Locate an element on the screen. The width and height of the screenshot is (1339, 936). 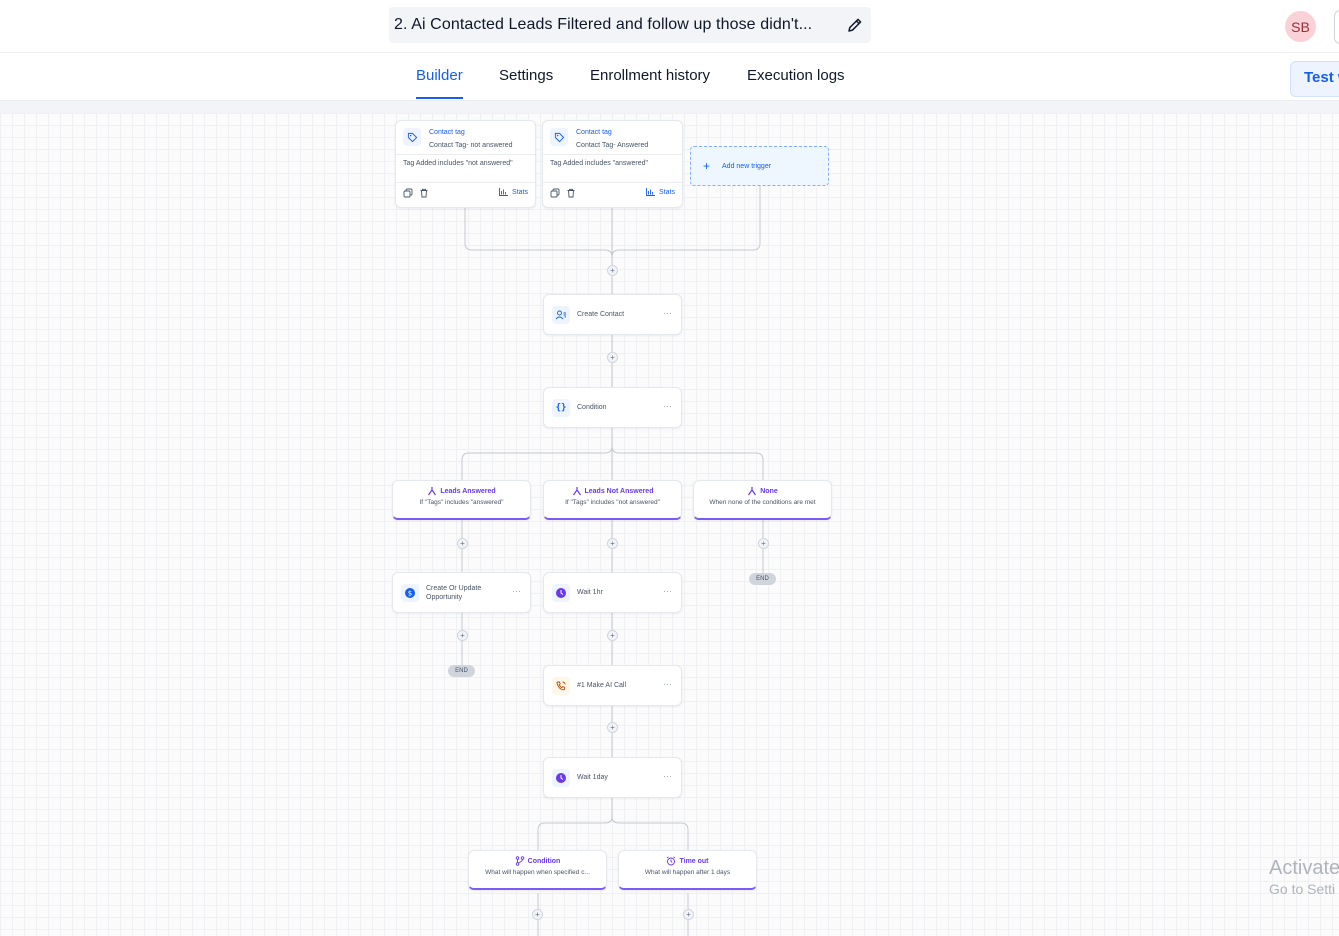
action-create-contact: Create Contact ··· is located at coordinates (612, 314).